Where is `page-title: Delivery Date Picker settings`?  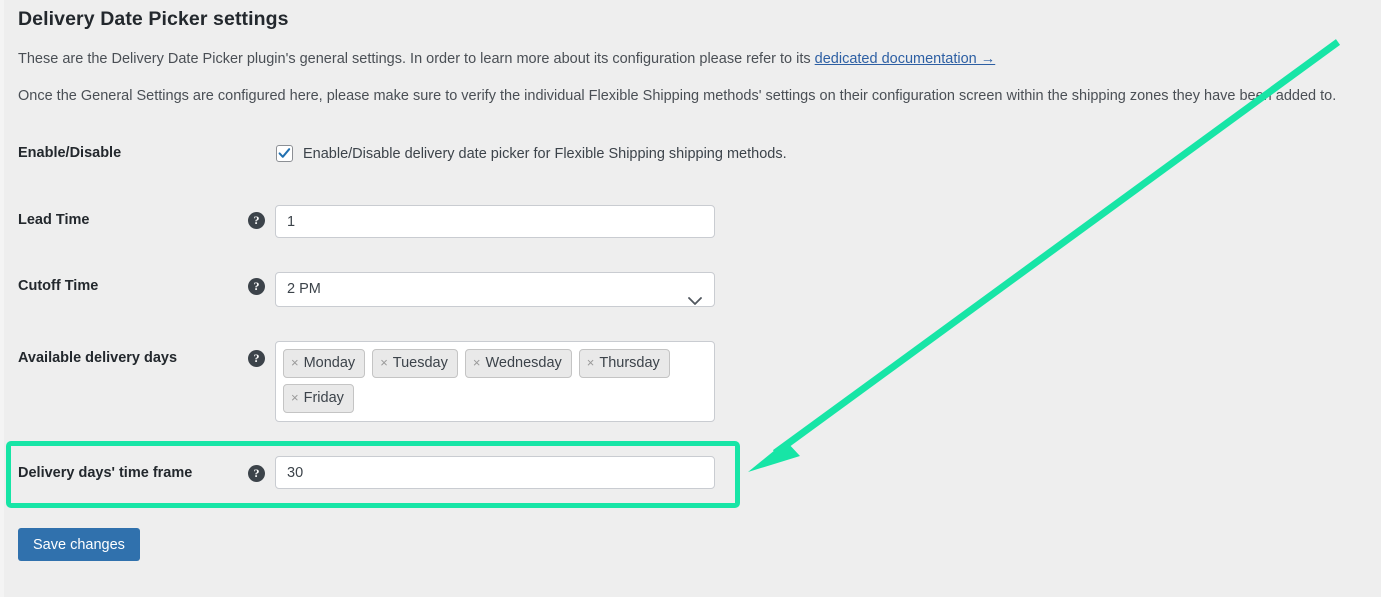
page-title: Delivery Date Picker settings is located at coordinates (153, 19).